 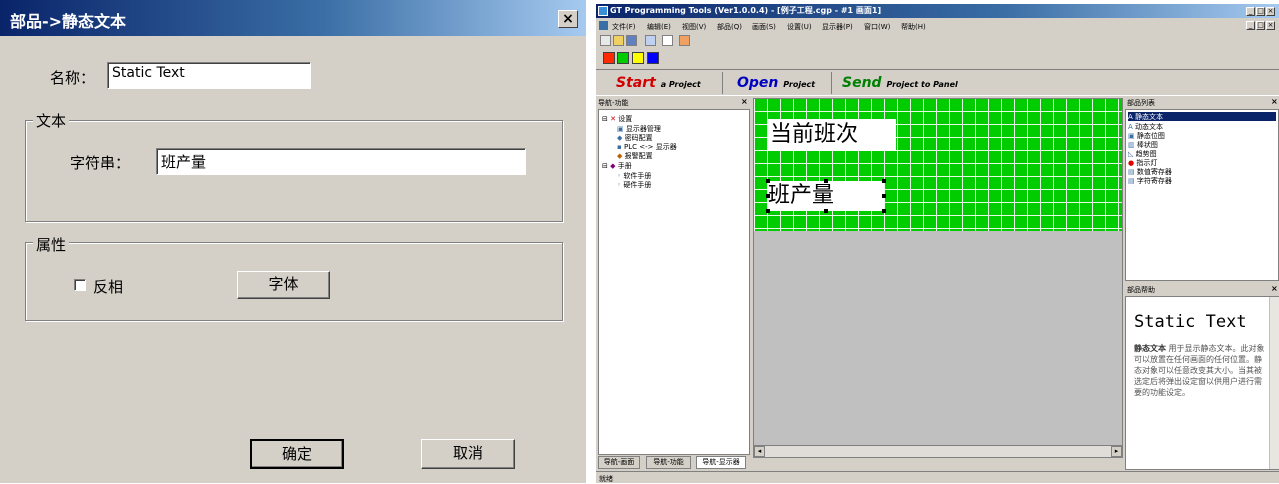 What do you see at coordinates (913, 27) in the screenshot?
I see `menu-help: 帮助(H)` at bounding box center [913, 27].